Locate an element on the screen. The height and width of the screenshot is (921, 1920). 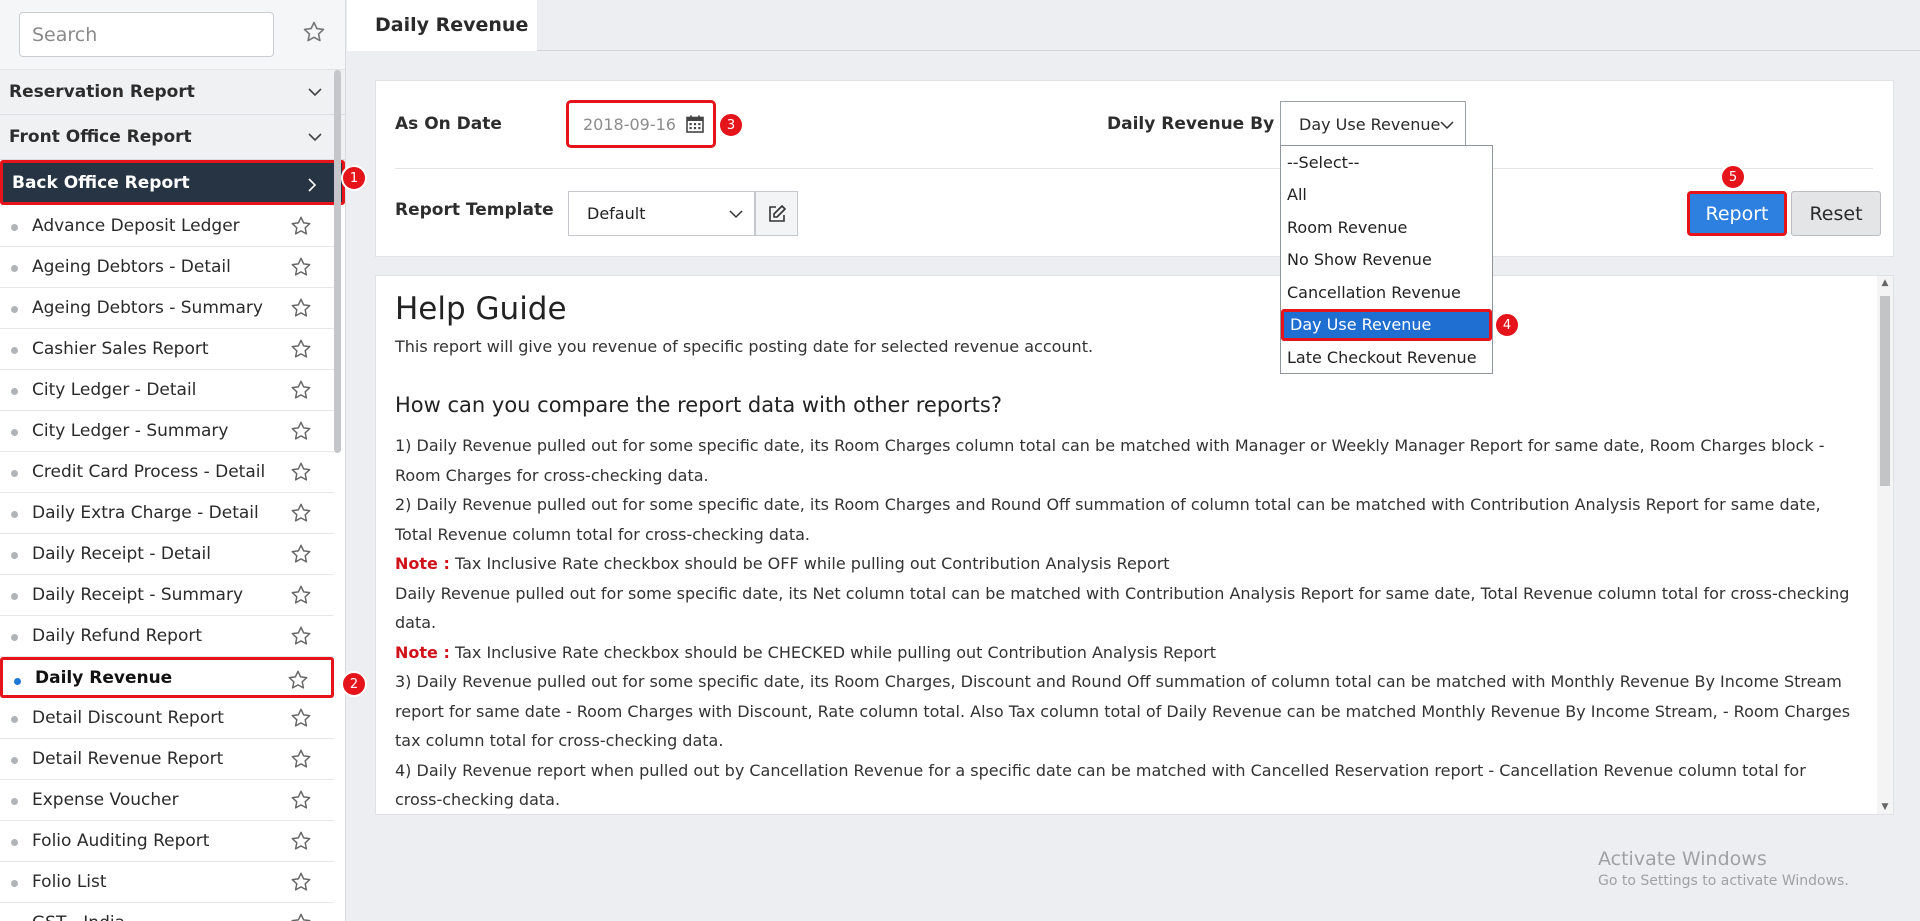
watermark-line-2: Go to Settings to activate Windows. is located at coordinates (1723, 881).